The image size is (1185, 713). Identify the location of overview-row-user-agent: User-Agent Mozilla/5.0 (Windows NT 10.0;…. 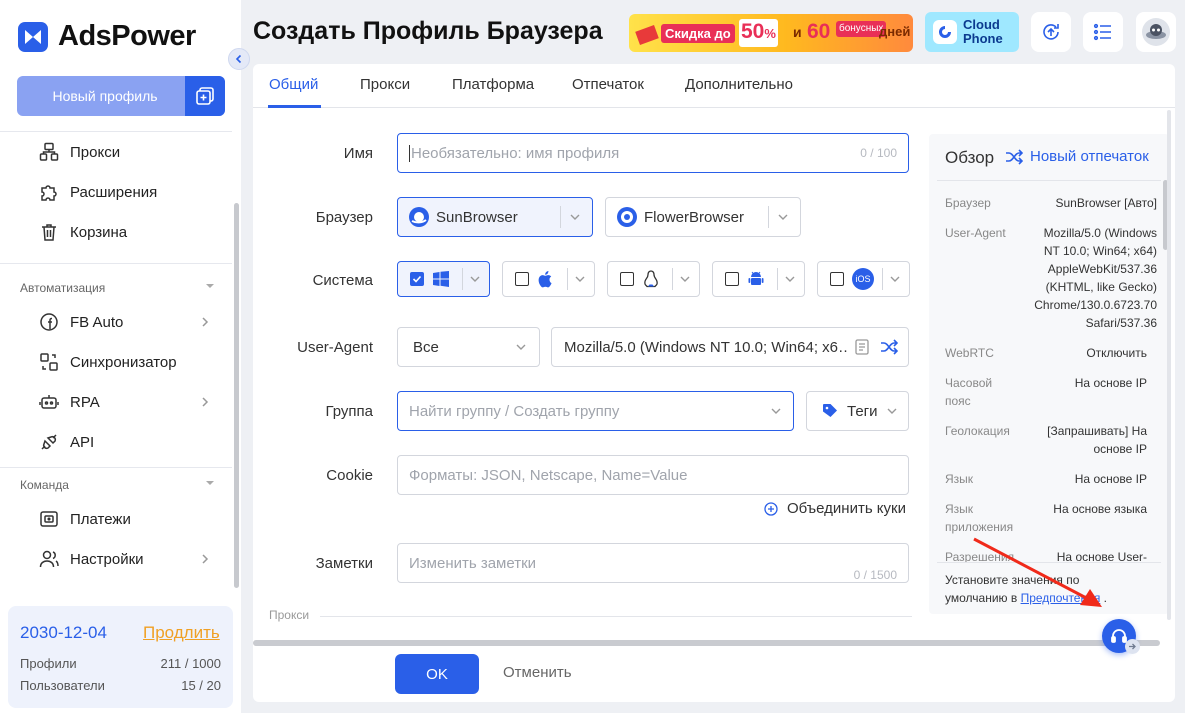
(1051, 278).